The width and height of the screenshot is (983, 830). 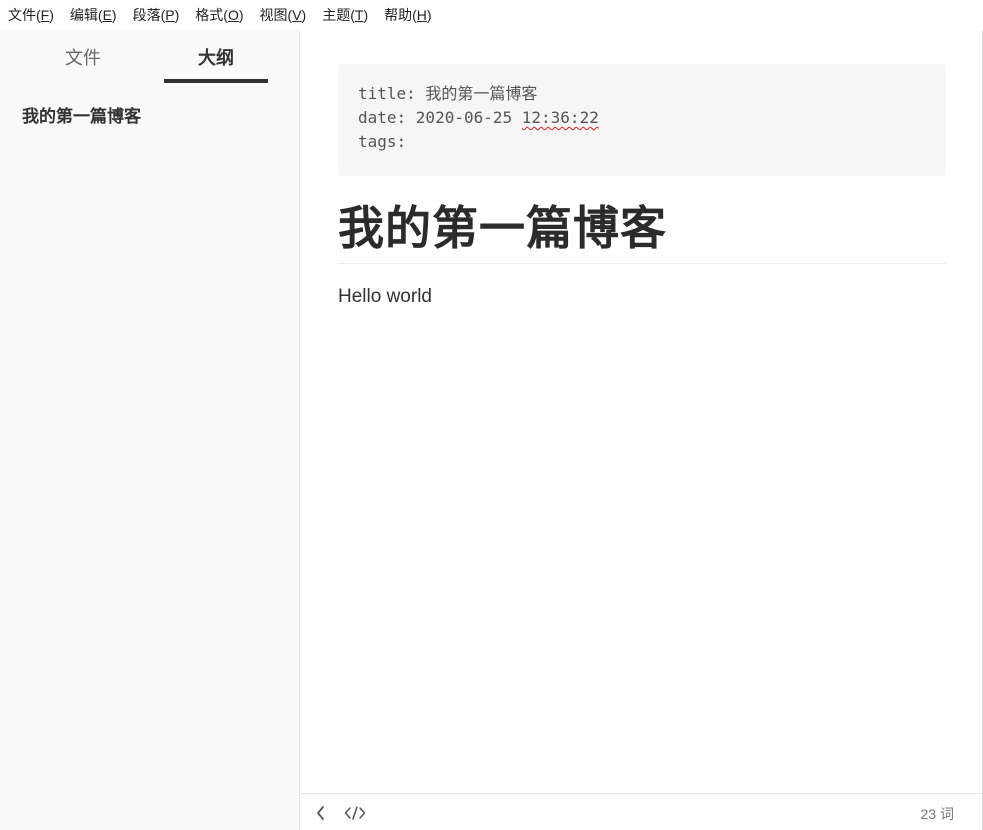 What do you see at coordinates (283, 15) in the screenshot?
I see `menu-view: 视图(V)` at bounding box center [283, 15].